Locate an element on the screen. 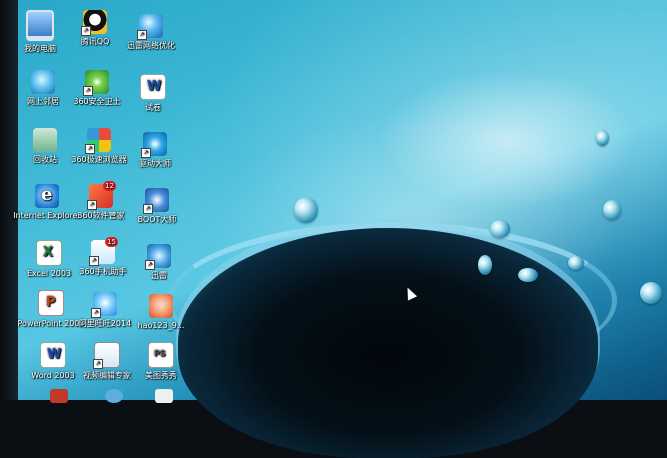  icon-label: BOOT大师 is located at coordinates (157, 219).